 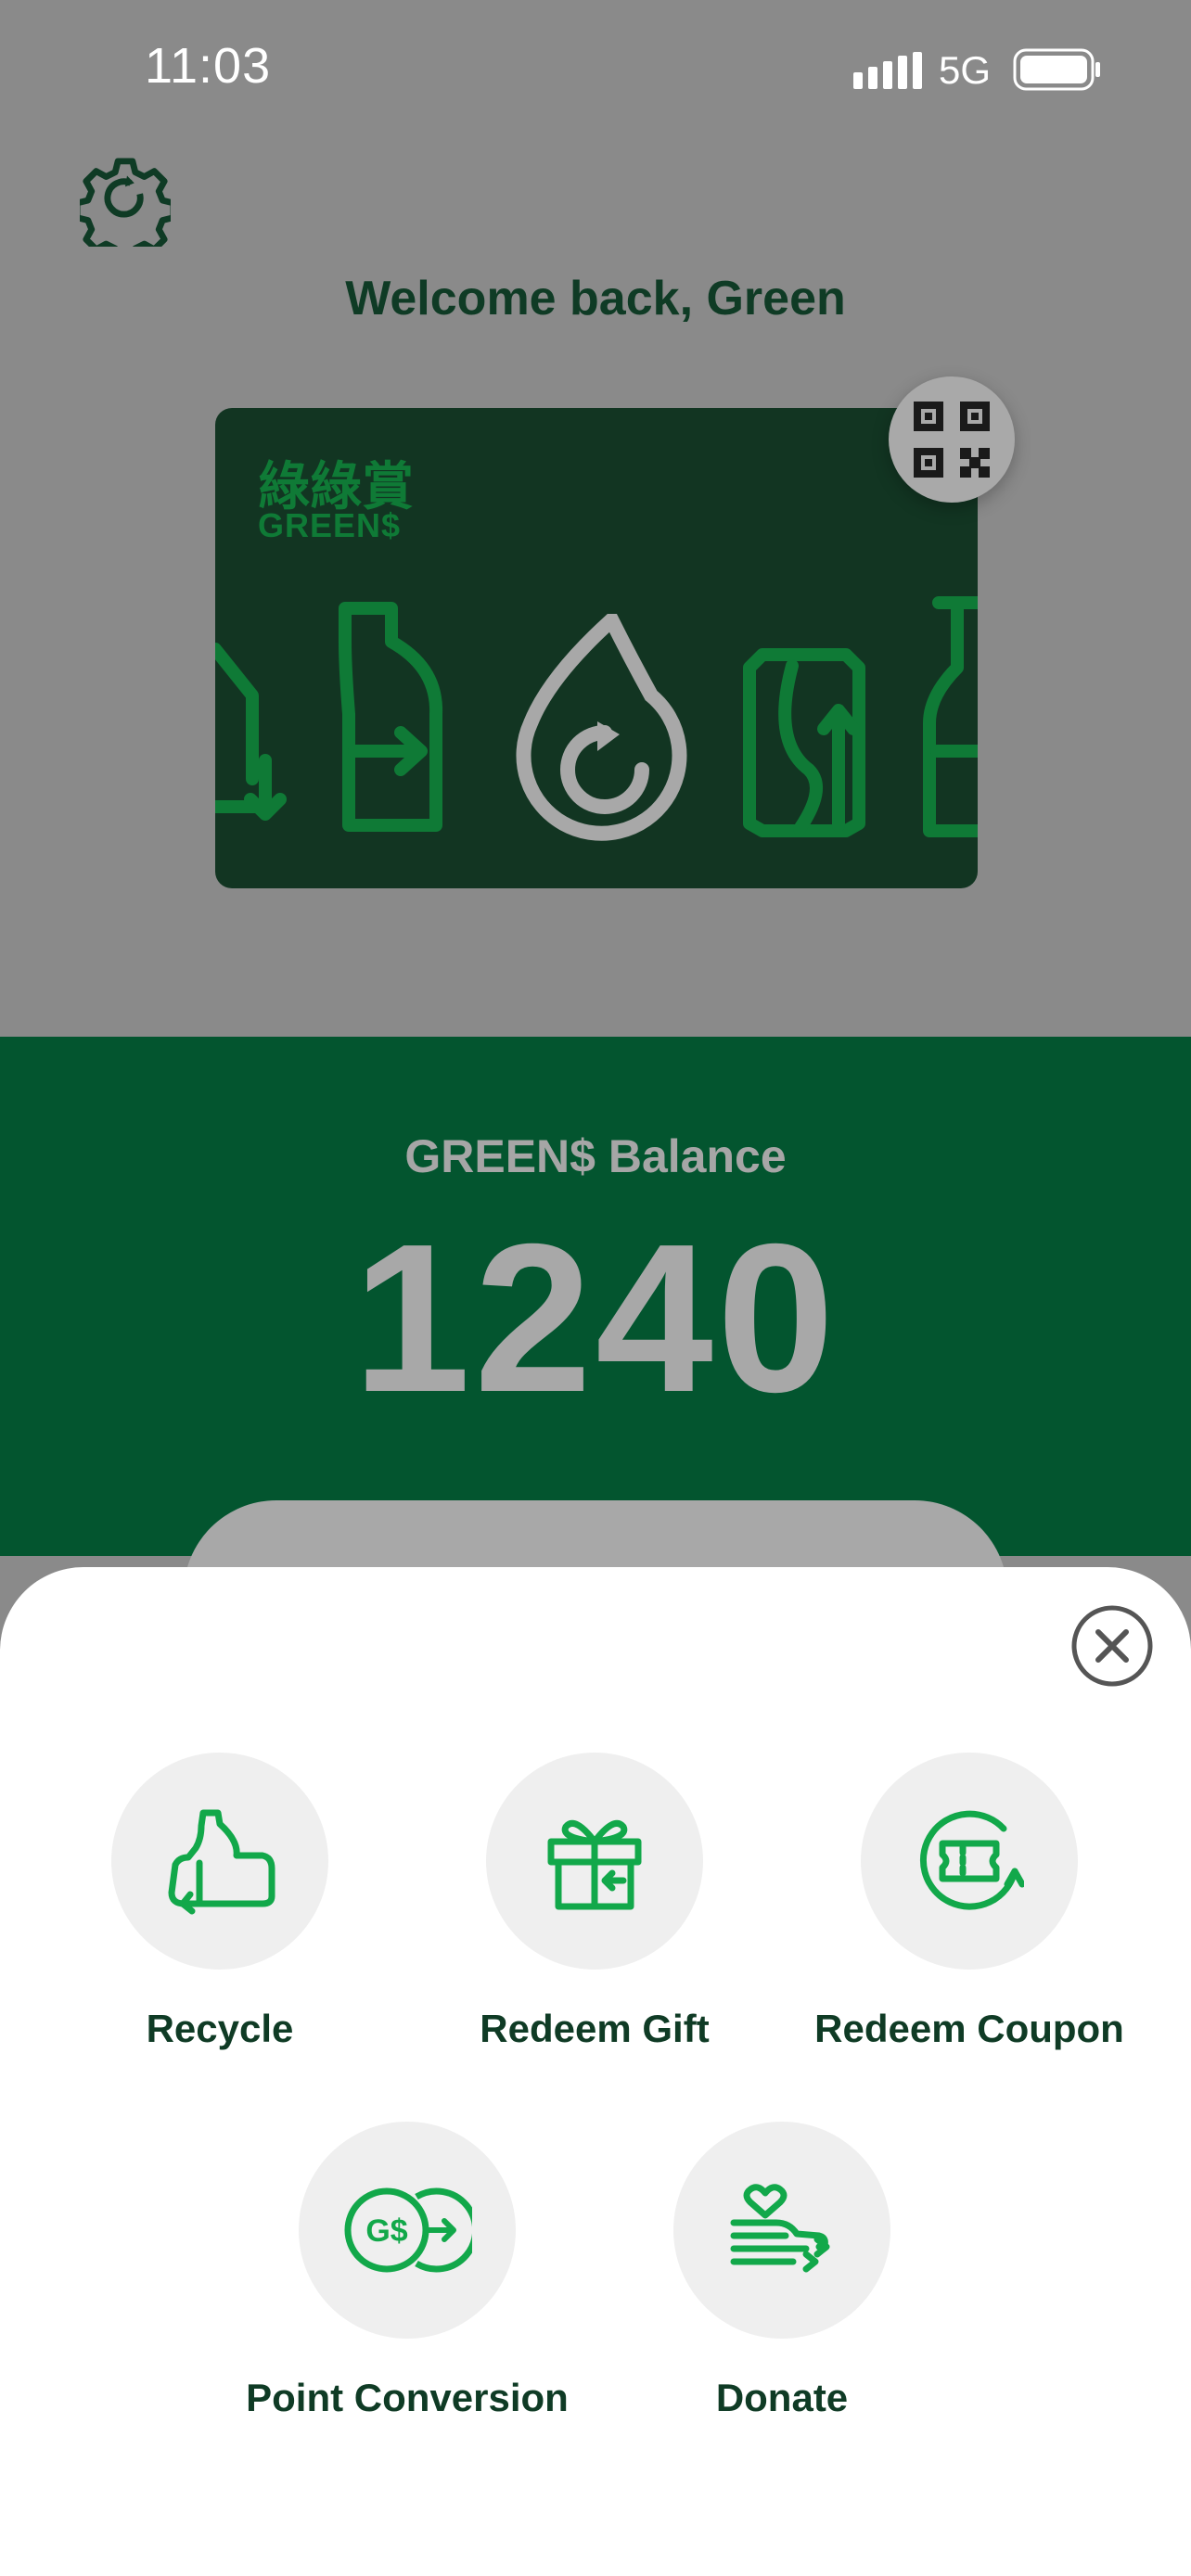 I want to click on qr-code-icon, so click(x=952, y=440).